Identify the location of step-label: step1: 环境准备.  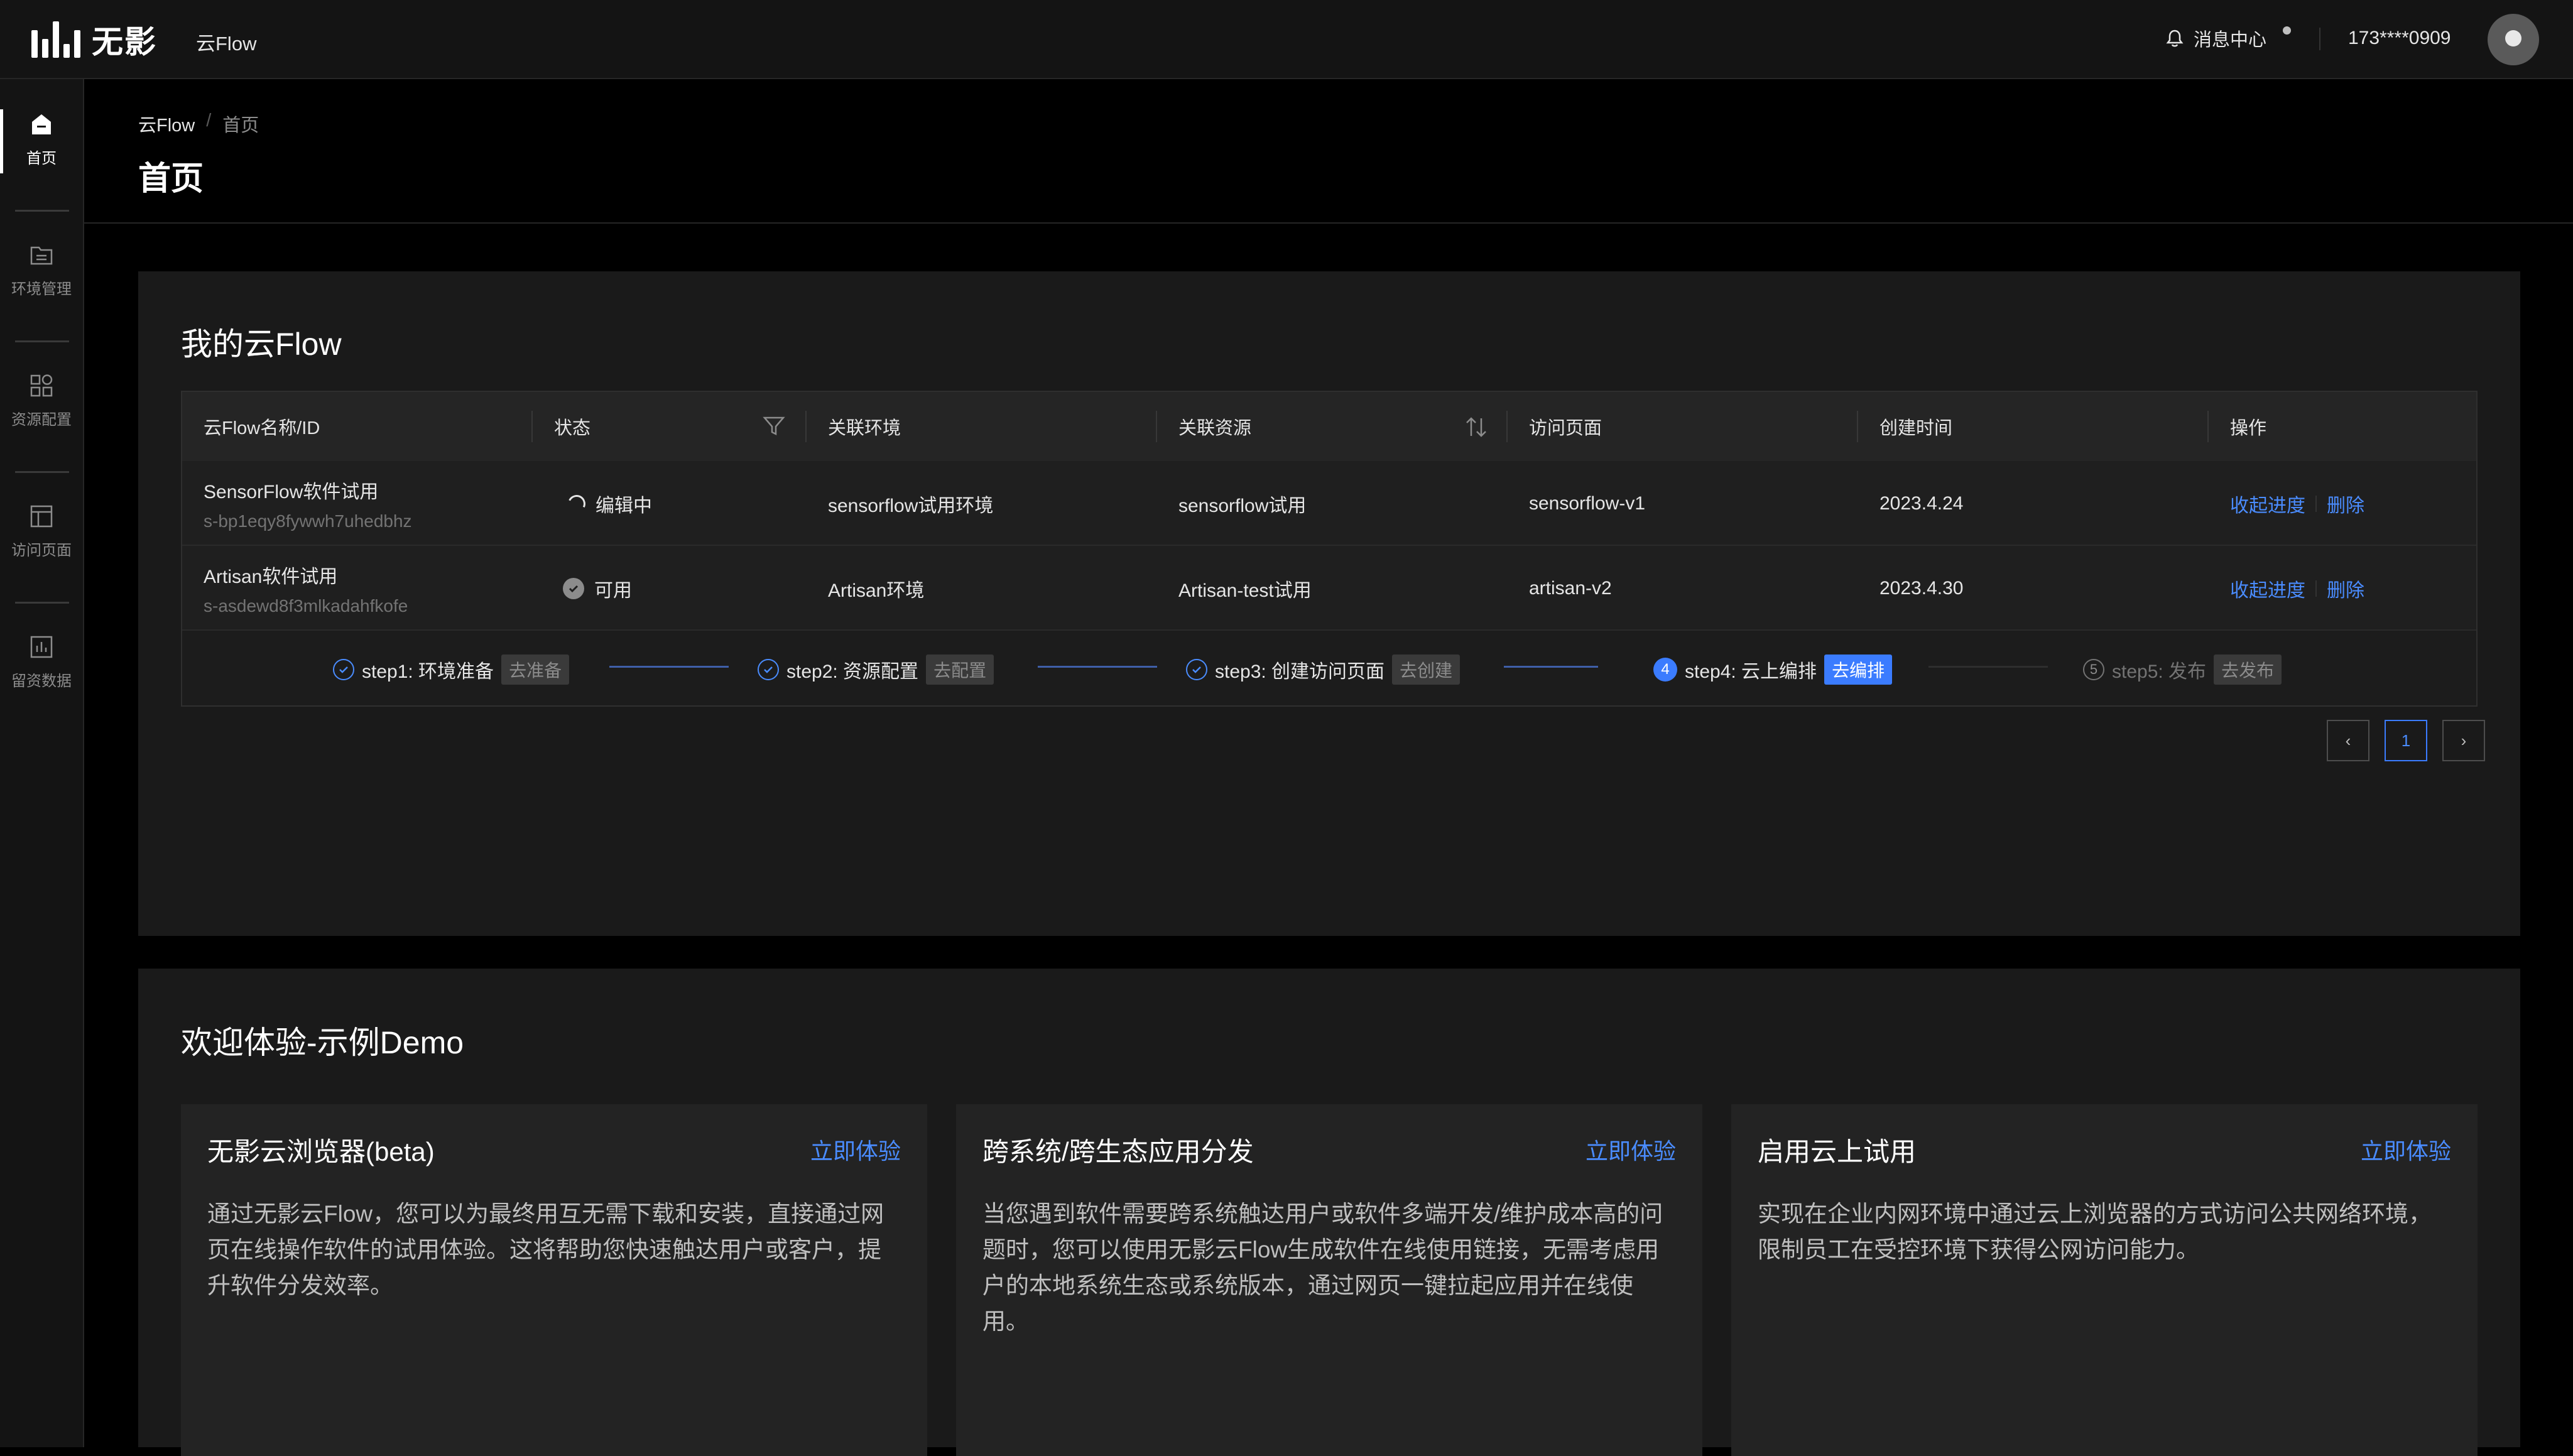
(428, 671).